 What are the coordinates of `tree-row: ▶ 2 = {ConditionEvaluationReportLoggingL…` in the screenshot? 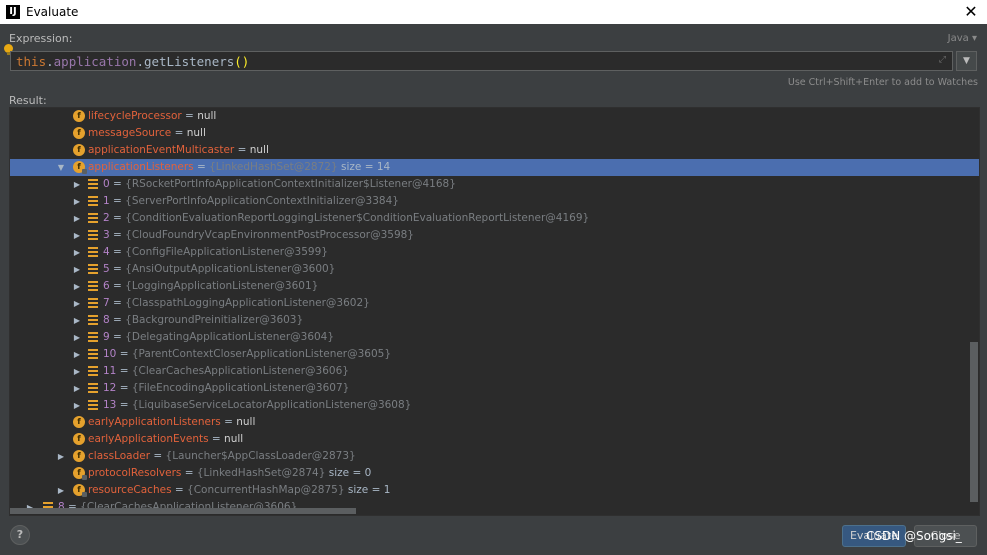 It's located at (494, 218).